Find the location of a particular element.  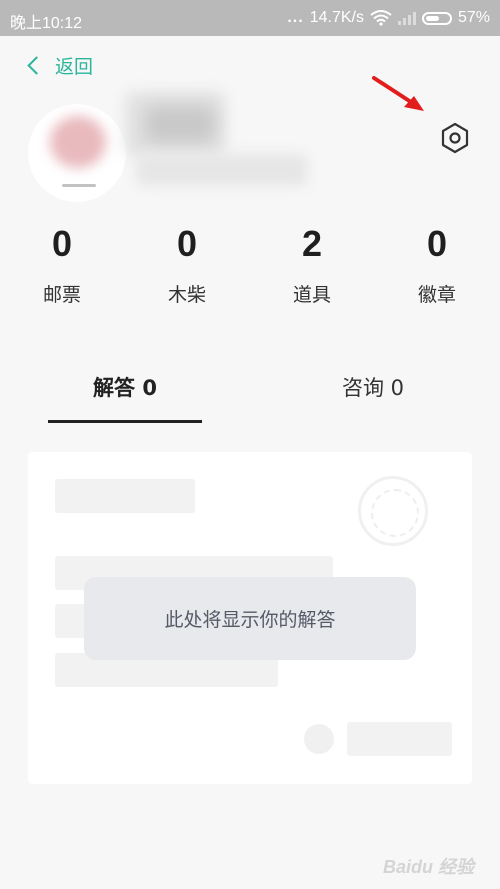

stat-firewood: 0 木柴 is located at coordinates (187, 264).